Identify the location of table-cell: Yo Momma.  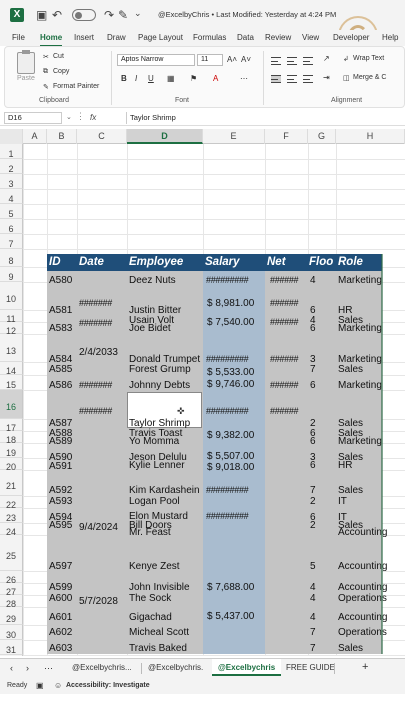
(154, 441).